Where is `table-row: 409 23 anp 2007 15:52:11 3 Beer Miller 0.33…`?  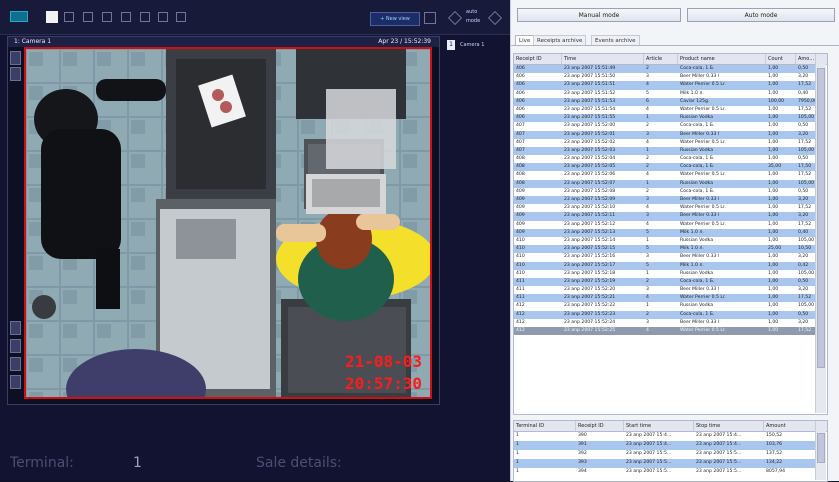 table-row: 409 23 anp 2007 15:52:11 3 Beer Miller 0.33… is located at coordinates (665, 216).